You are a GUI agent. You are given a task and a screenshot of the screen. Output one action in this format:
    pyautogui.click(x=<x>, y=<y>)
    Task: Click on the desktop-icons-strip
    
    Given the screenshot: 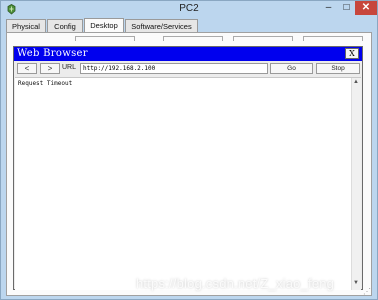 What is the action you would take?
    pyautogui.click(x=190, y=38)
    